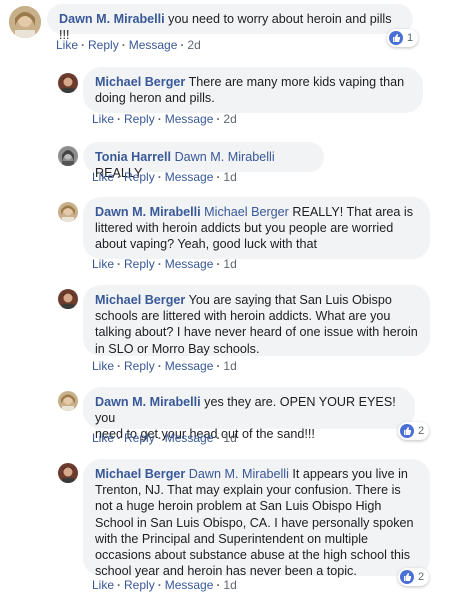  Describe the element at coordinates (410, 38) in the screenshot. I see `reaction-number: 1` at that location.